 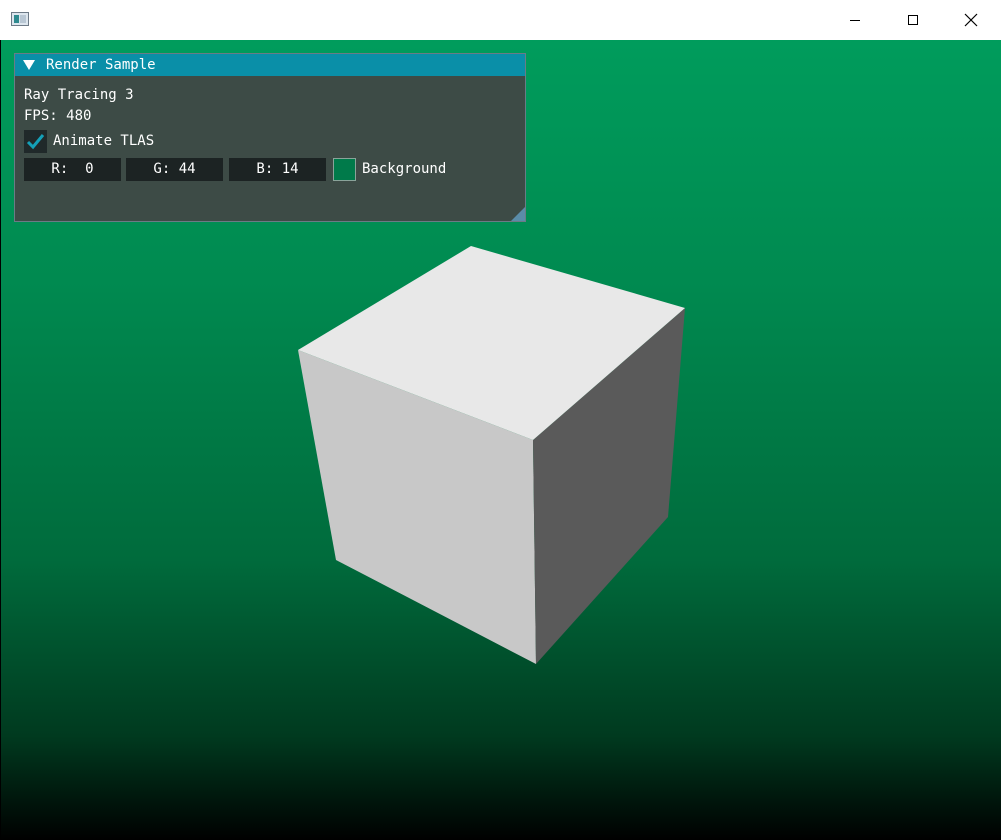 I want to click on sample-name: Ray Tracing 3, so click(x=79, y=95).